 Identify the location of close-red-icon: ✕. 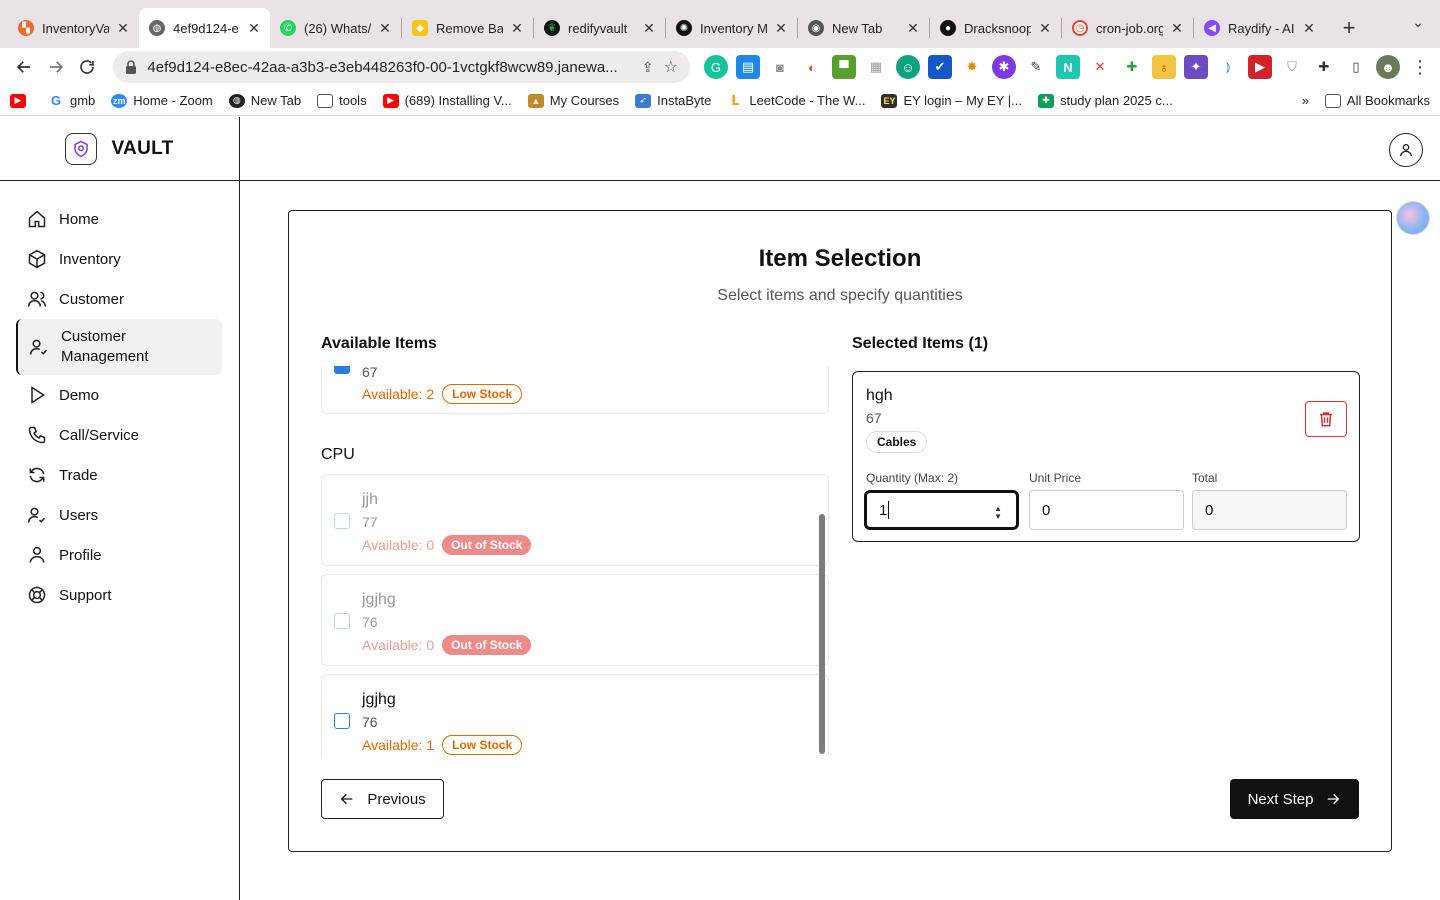
(1100, 67).